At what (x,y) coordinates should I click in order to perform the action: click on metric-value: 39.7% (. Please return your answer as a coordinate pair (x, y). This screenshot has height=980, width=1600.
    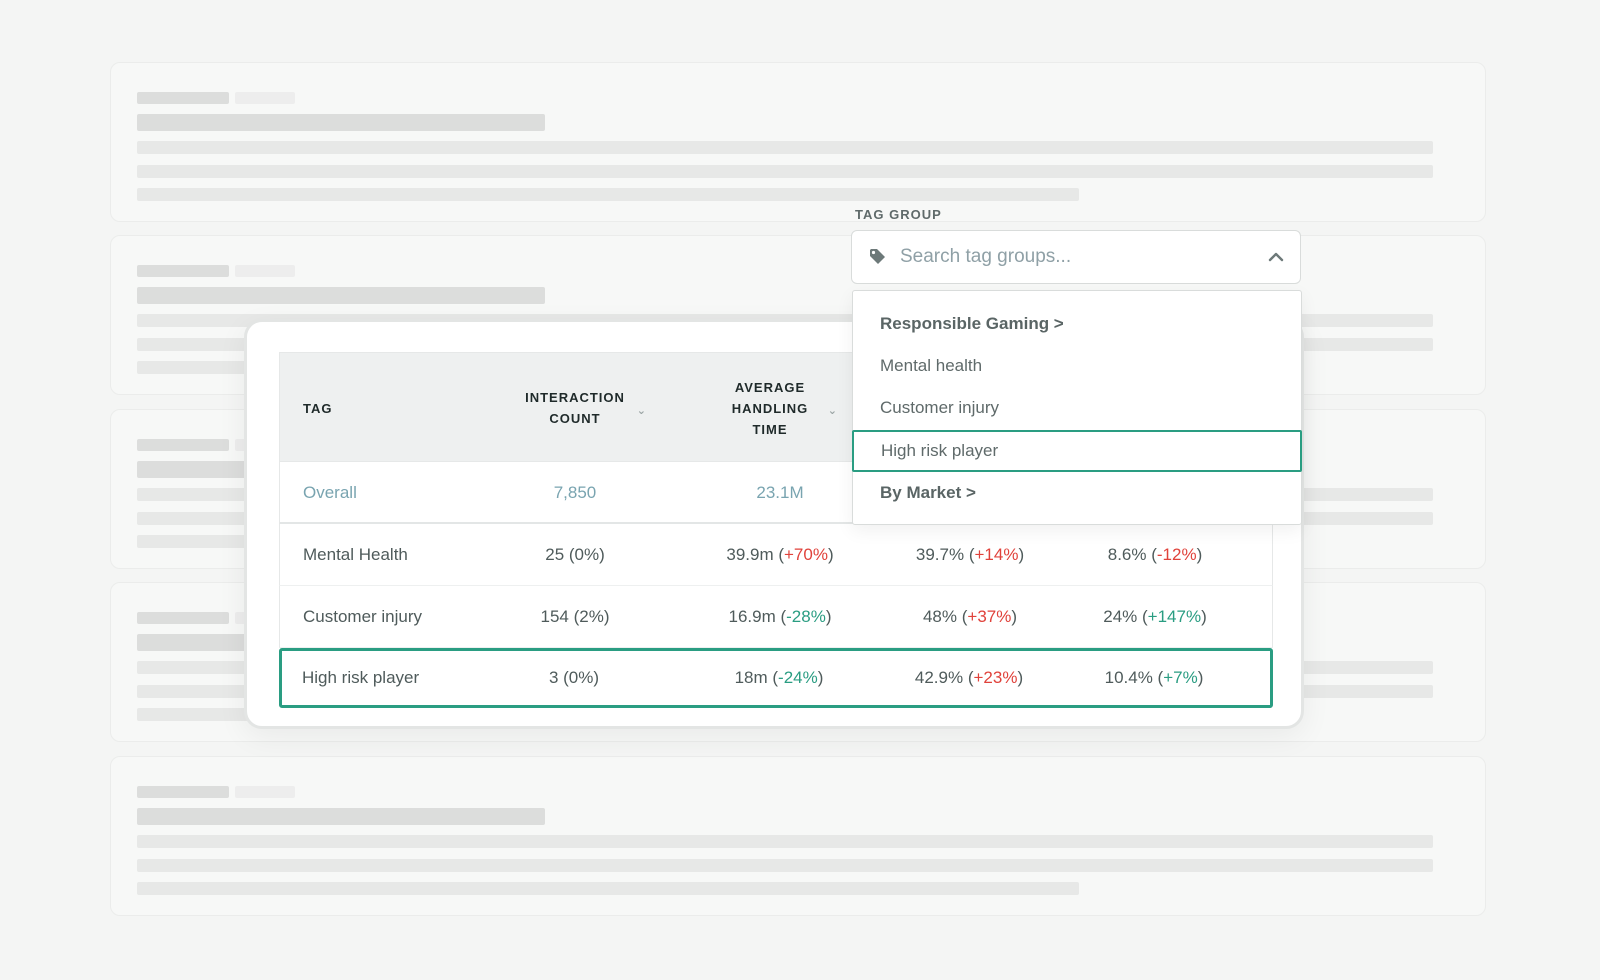
    Looking at the image, I should click on (945, 554).